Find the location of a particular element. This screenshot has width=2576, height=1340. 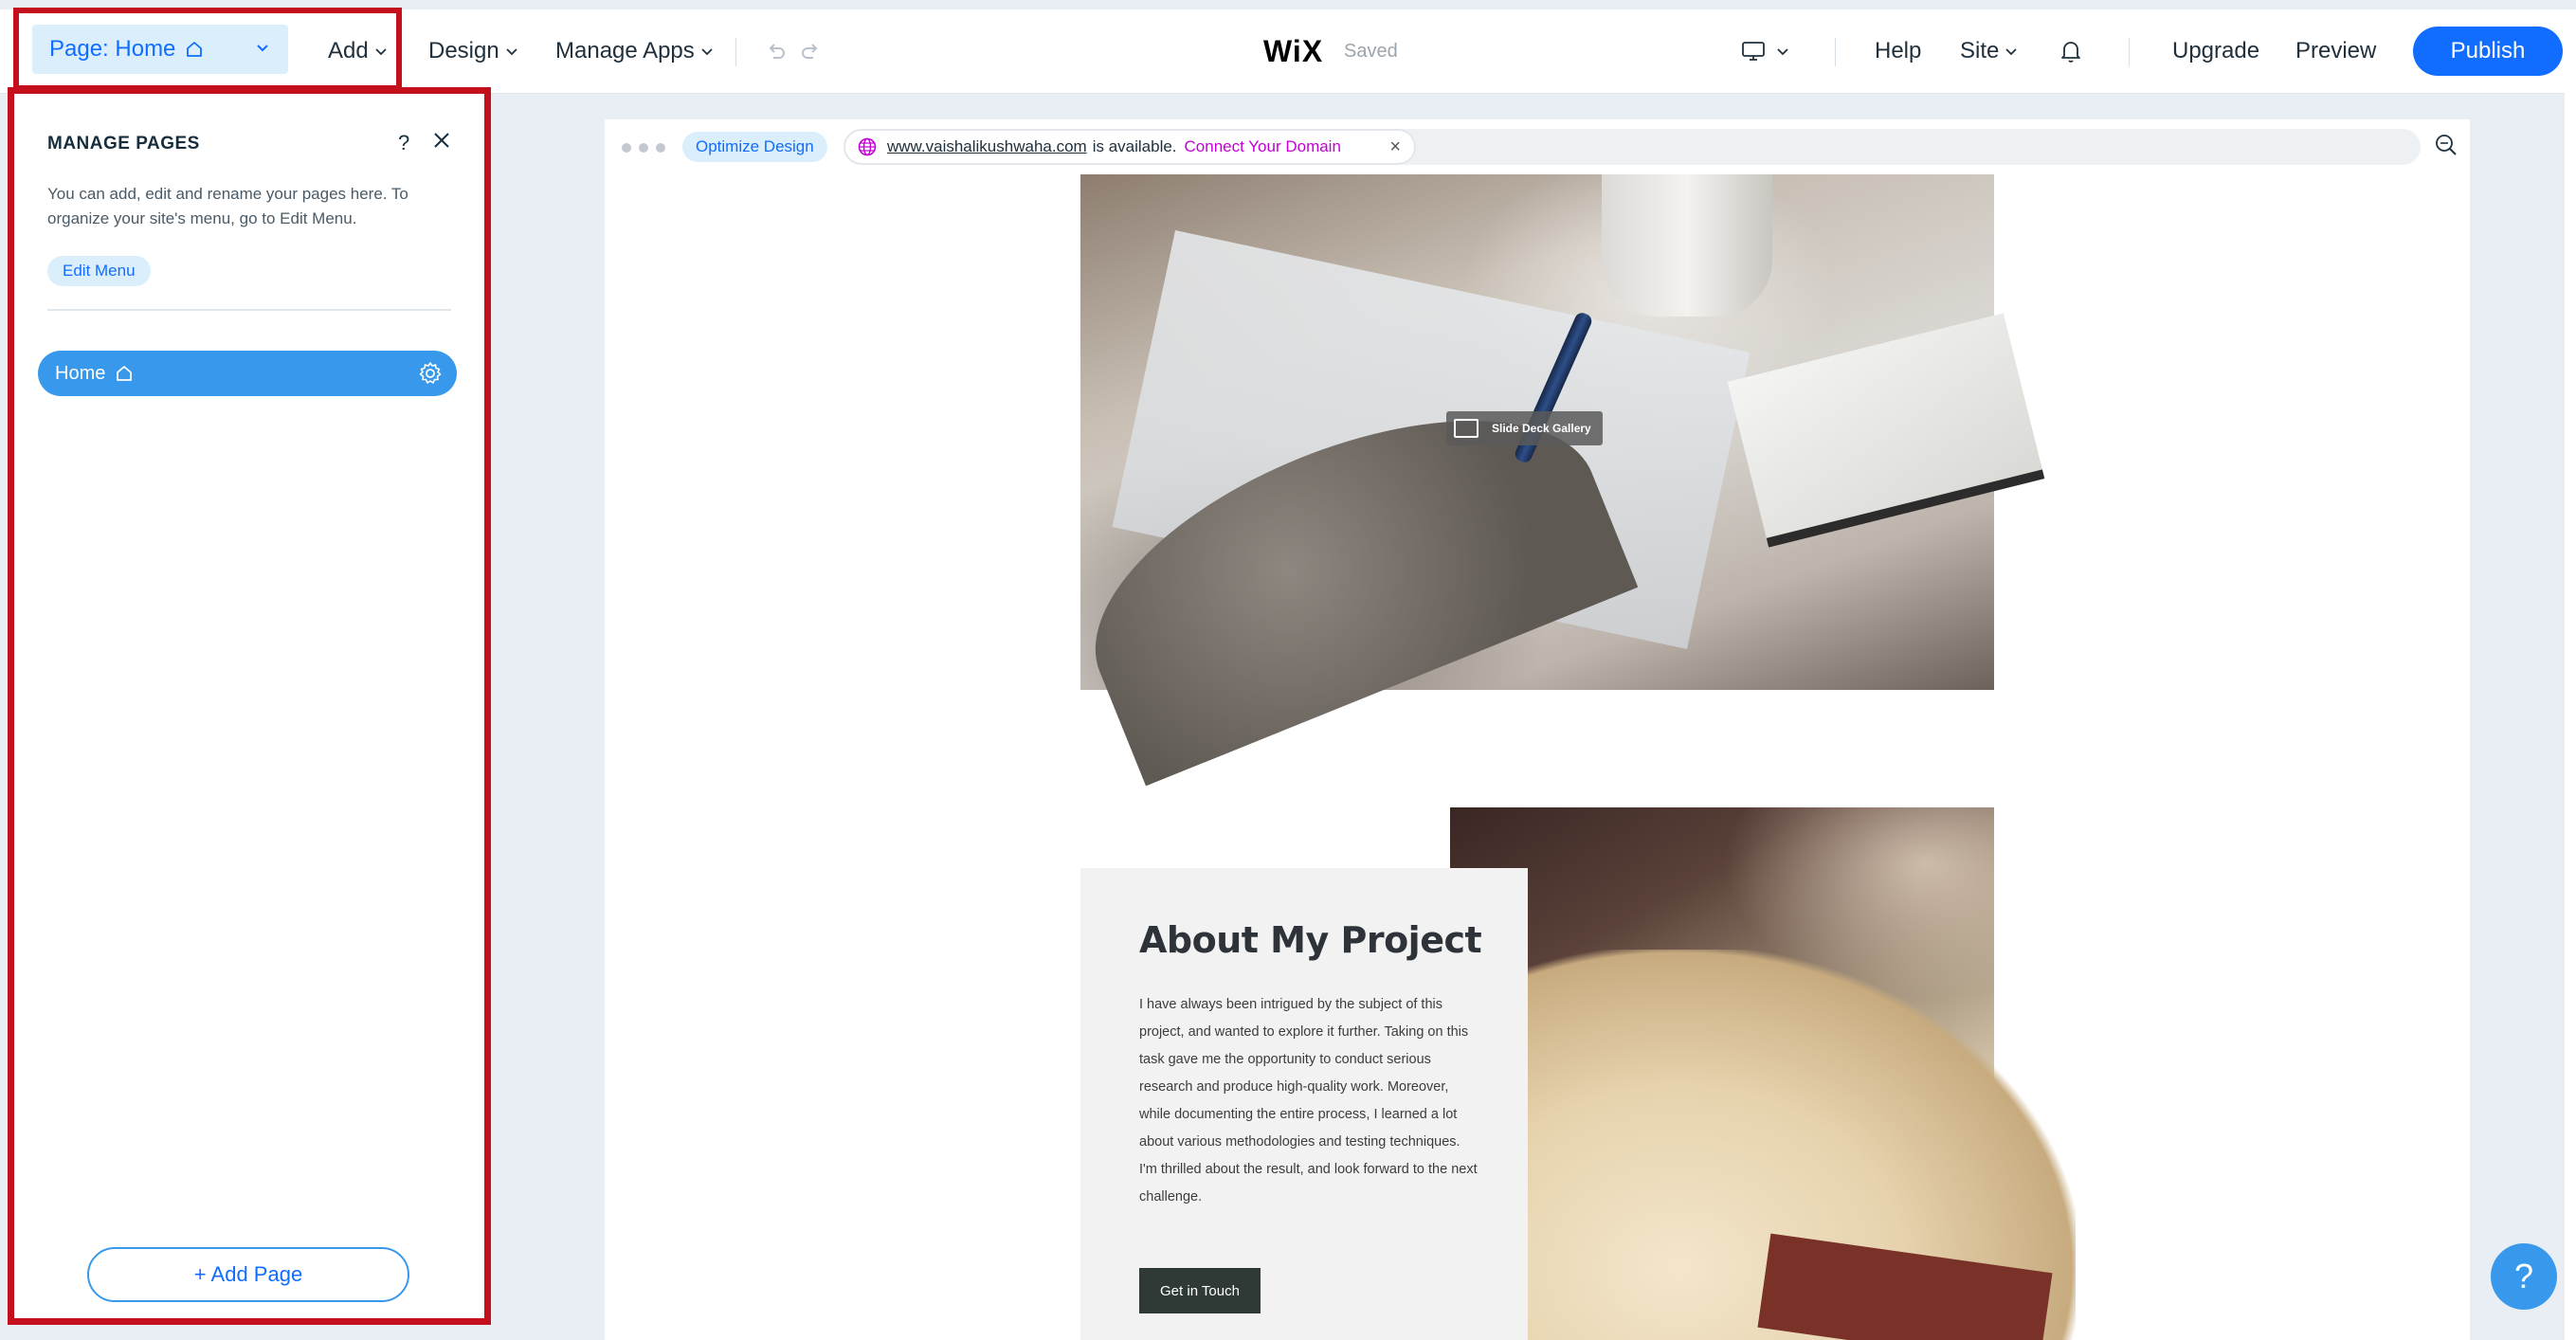

upgrade-label: Upgrade is located at coordinates (2216, 50).